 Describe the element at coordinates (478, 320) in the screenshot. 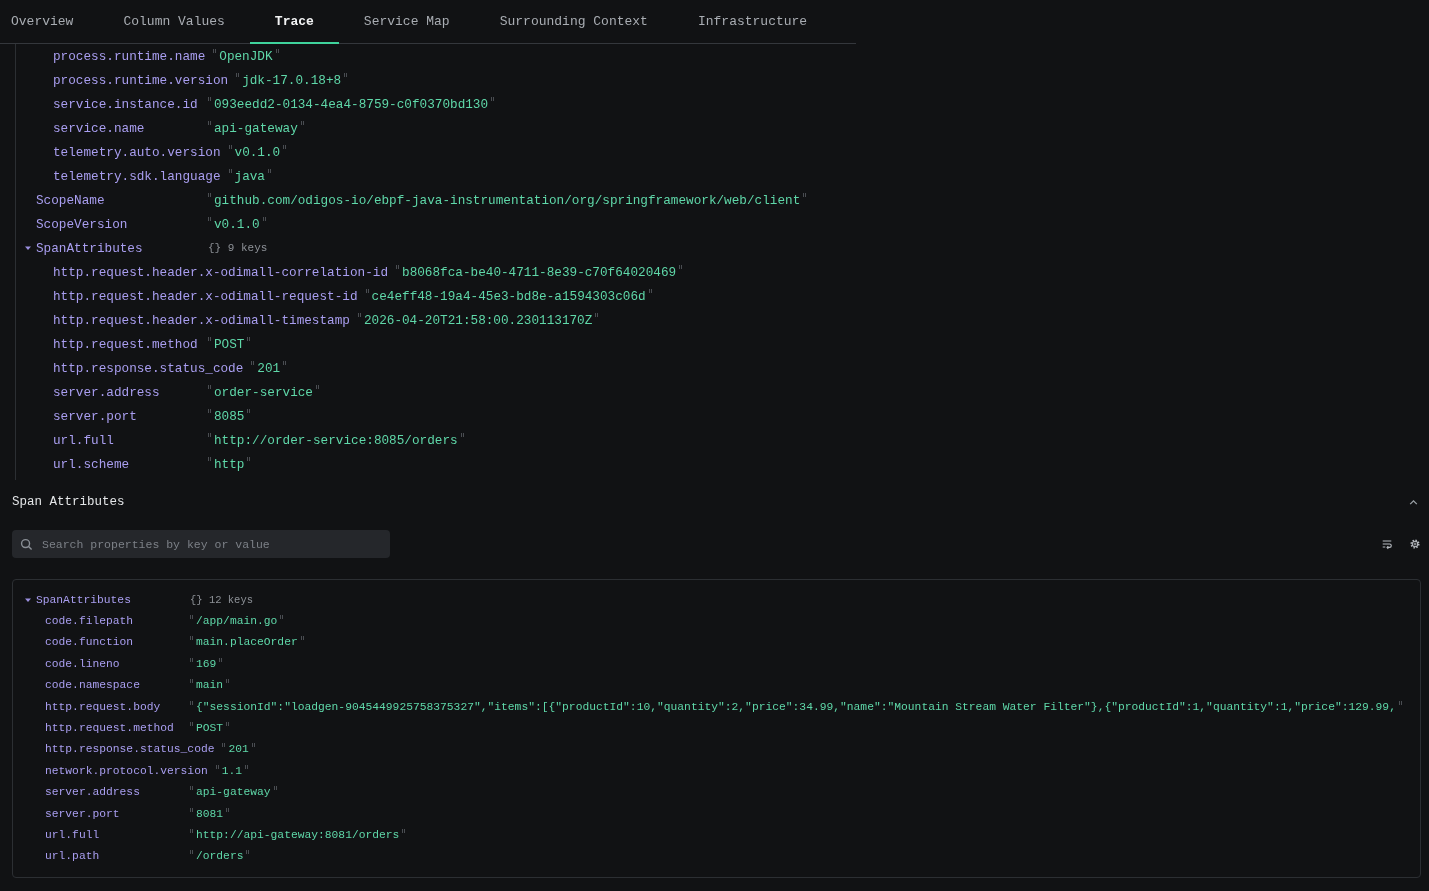

I see `attribute-value: 2026-04-20T21:58:00.230113170Z` at that location.